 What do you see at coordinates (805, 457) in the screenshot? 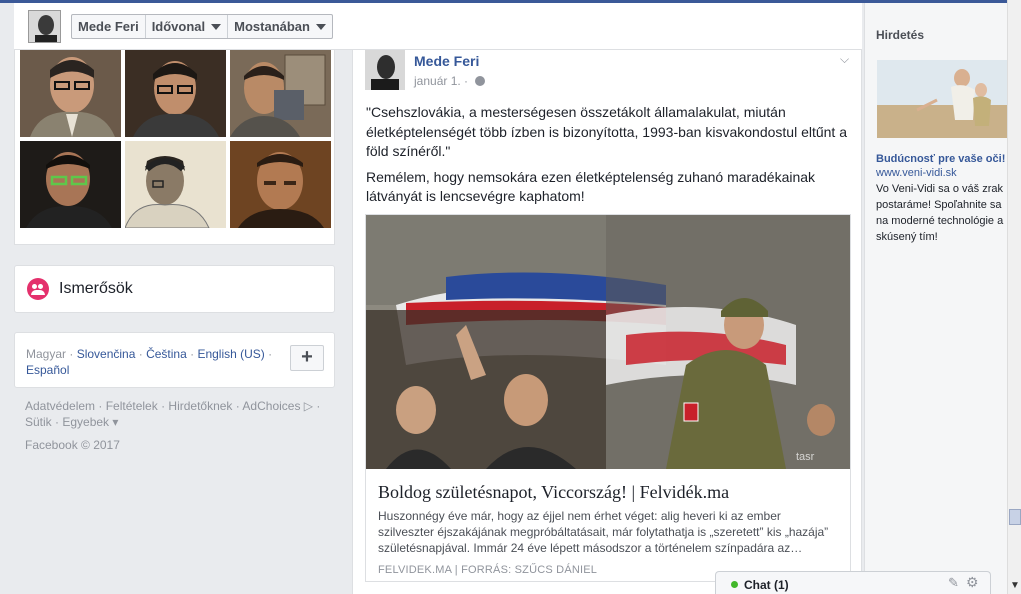
I see `svg-text: tasr` at bounding box center [805, 457].